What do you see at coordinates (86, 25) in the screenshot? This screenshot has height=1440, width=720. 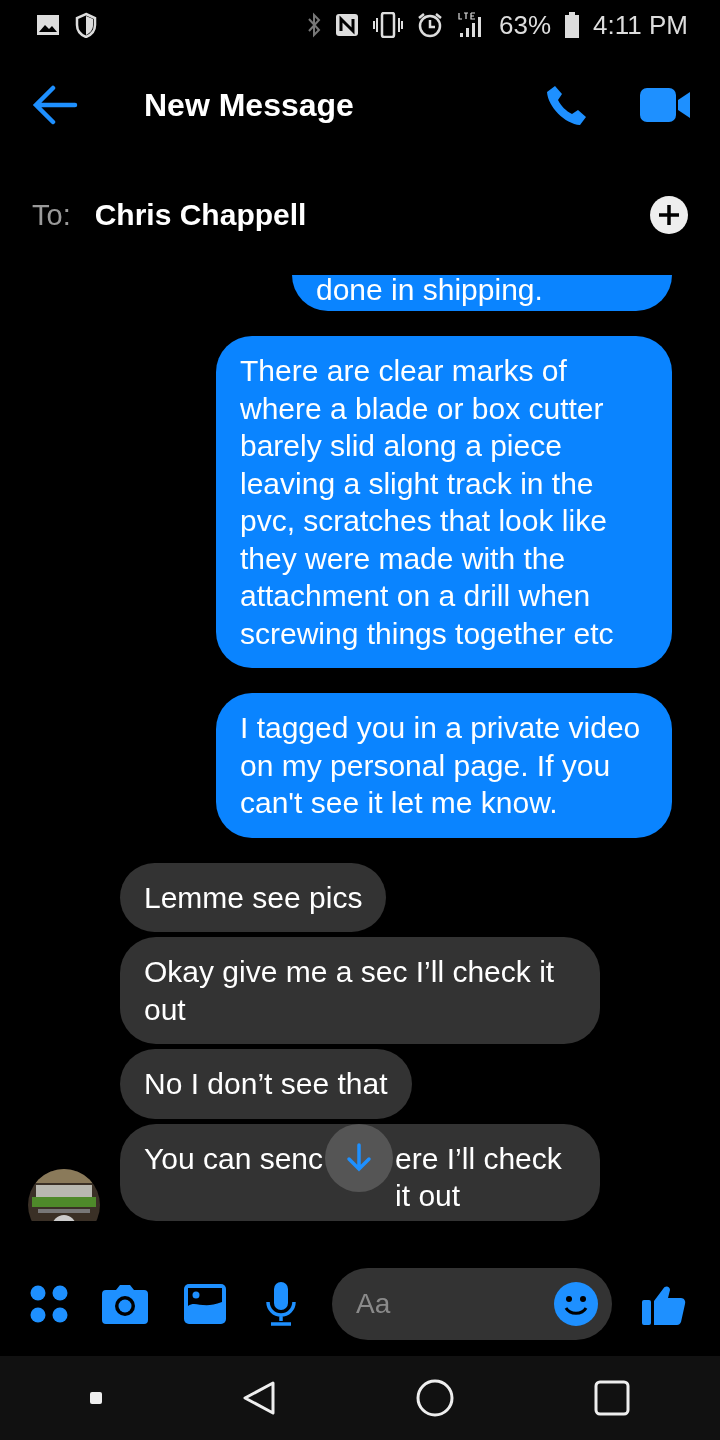 I see `shield-icon` at bounding box center [86, 25].